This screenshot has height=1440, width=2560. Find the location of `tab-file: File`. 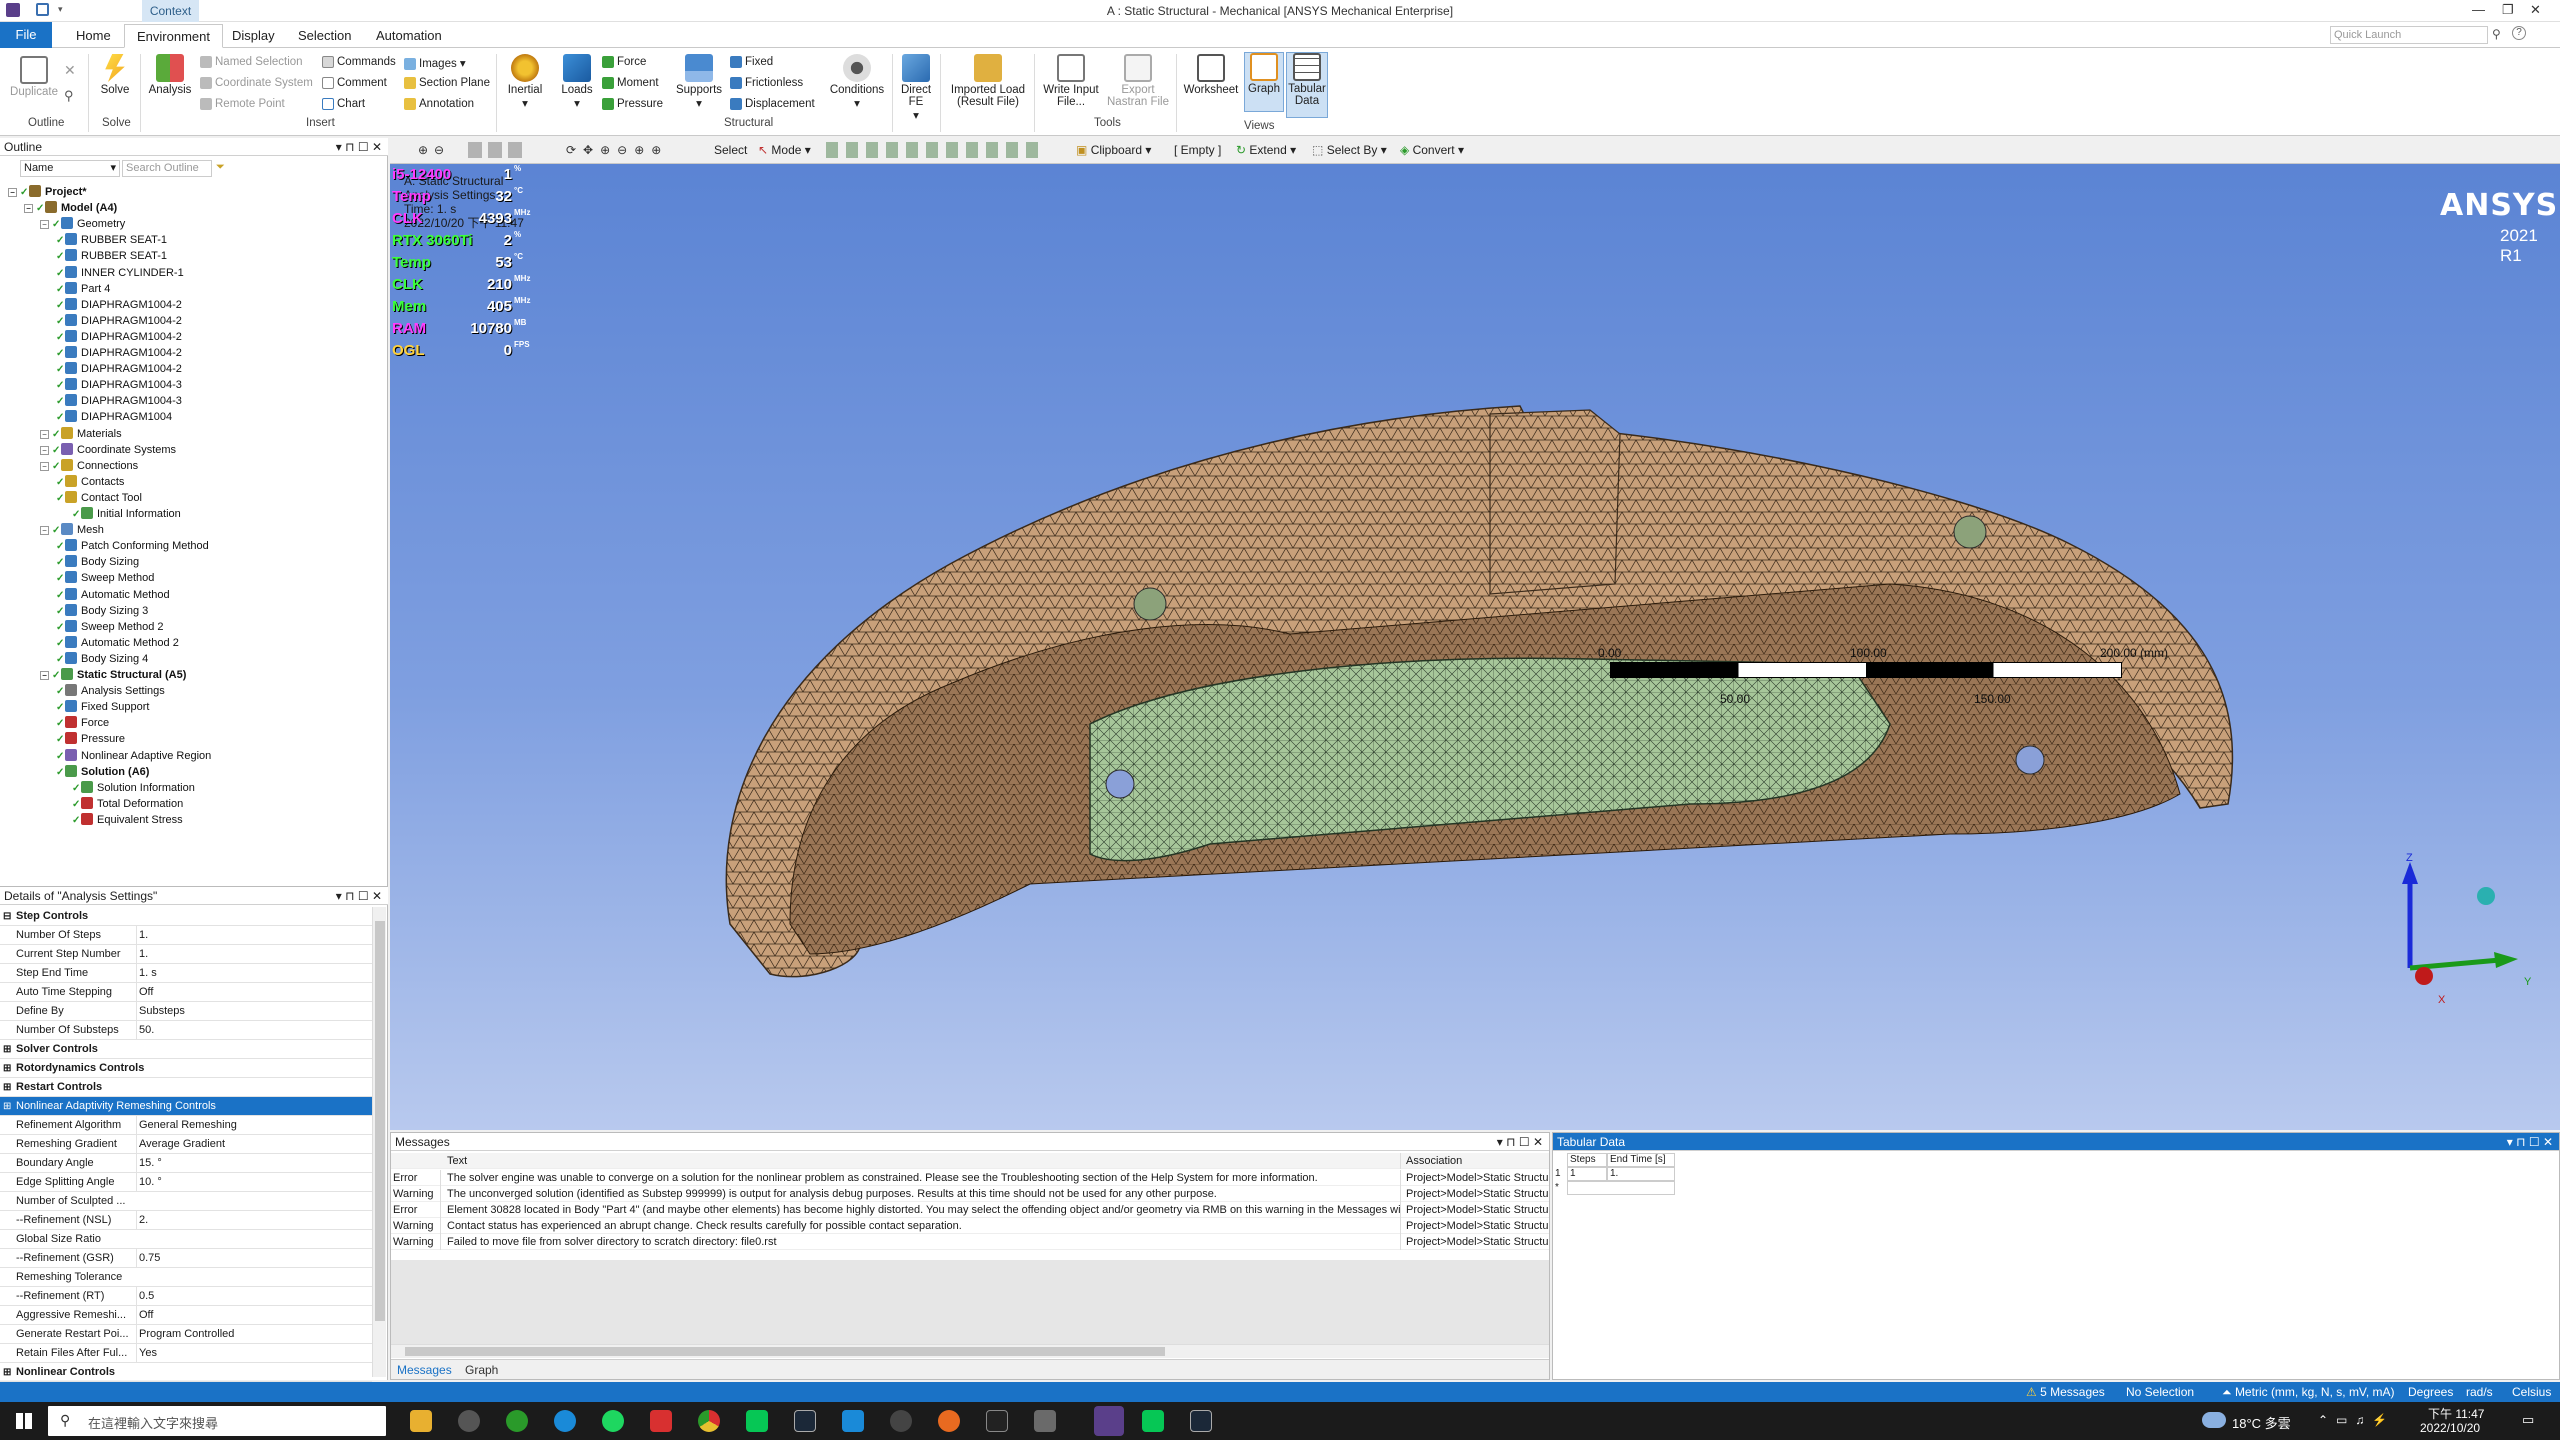

tab-file: File is located at coordinates (26, 35).